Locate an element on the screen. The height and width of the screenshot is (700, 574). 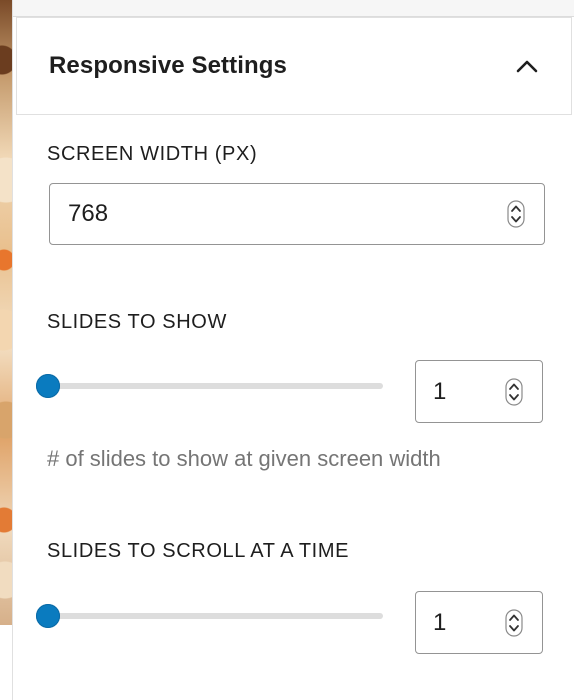
slides-to-scroll-slider-thumb is located at coordinates (48, 616).